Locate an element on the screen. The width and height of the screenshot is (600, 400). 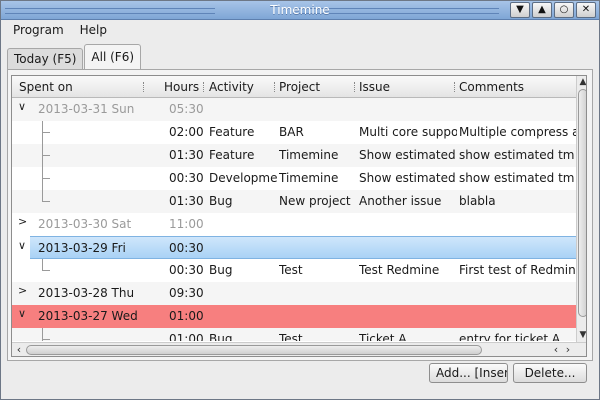
entry-row: 01:30 Bug New project Another issue blabla is located at coordinates (294, 201).